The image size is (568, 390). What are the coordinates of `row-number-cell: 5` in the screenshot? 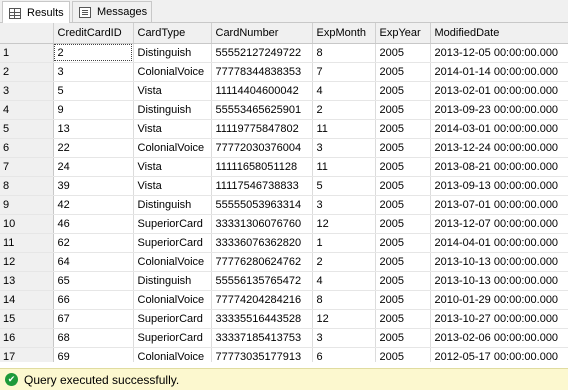 It's located at (27, 129).